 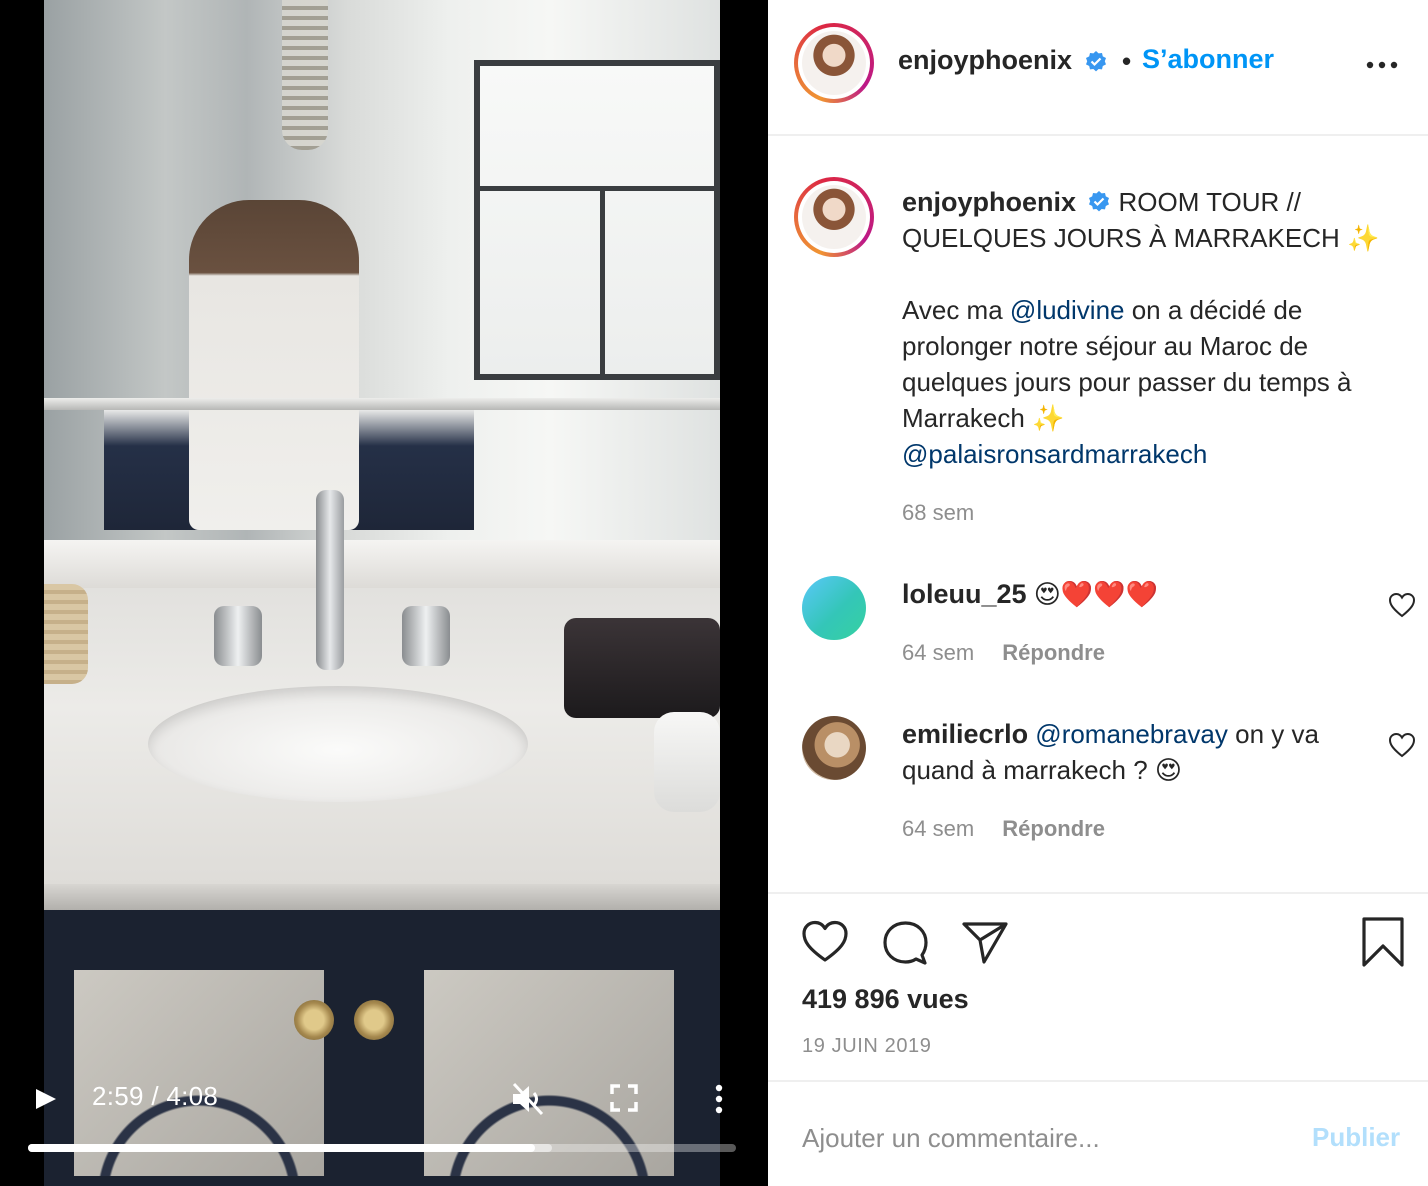 I want to click on more-dots-icon, so click(x=1382, y=65).